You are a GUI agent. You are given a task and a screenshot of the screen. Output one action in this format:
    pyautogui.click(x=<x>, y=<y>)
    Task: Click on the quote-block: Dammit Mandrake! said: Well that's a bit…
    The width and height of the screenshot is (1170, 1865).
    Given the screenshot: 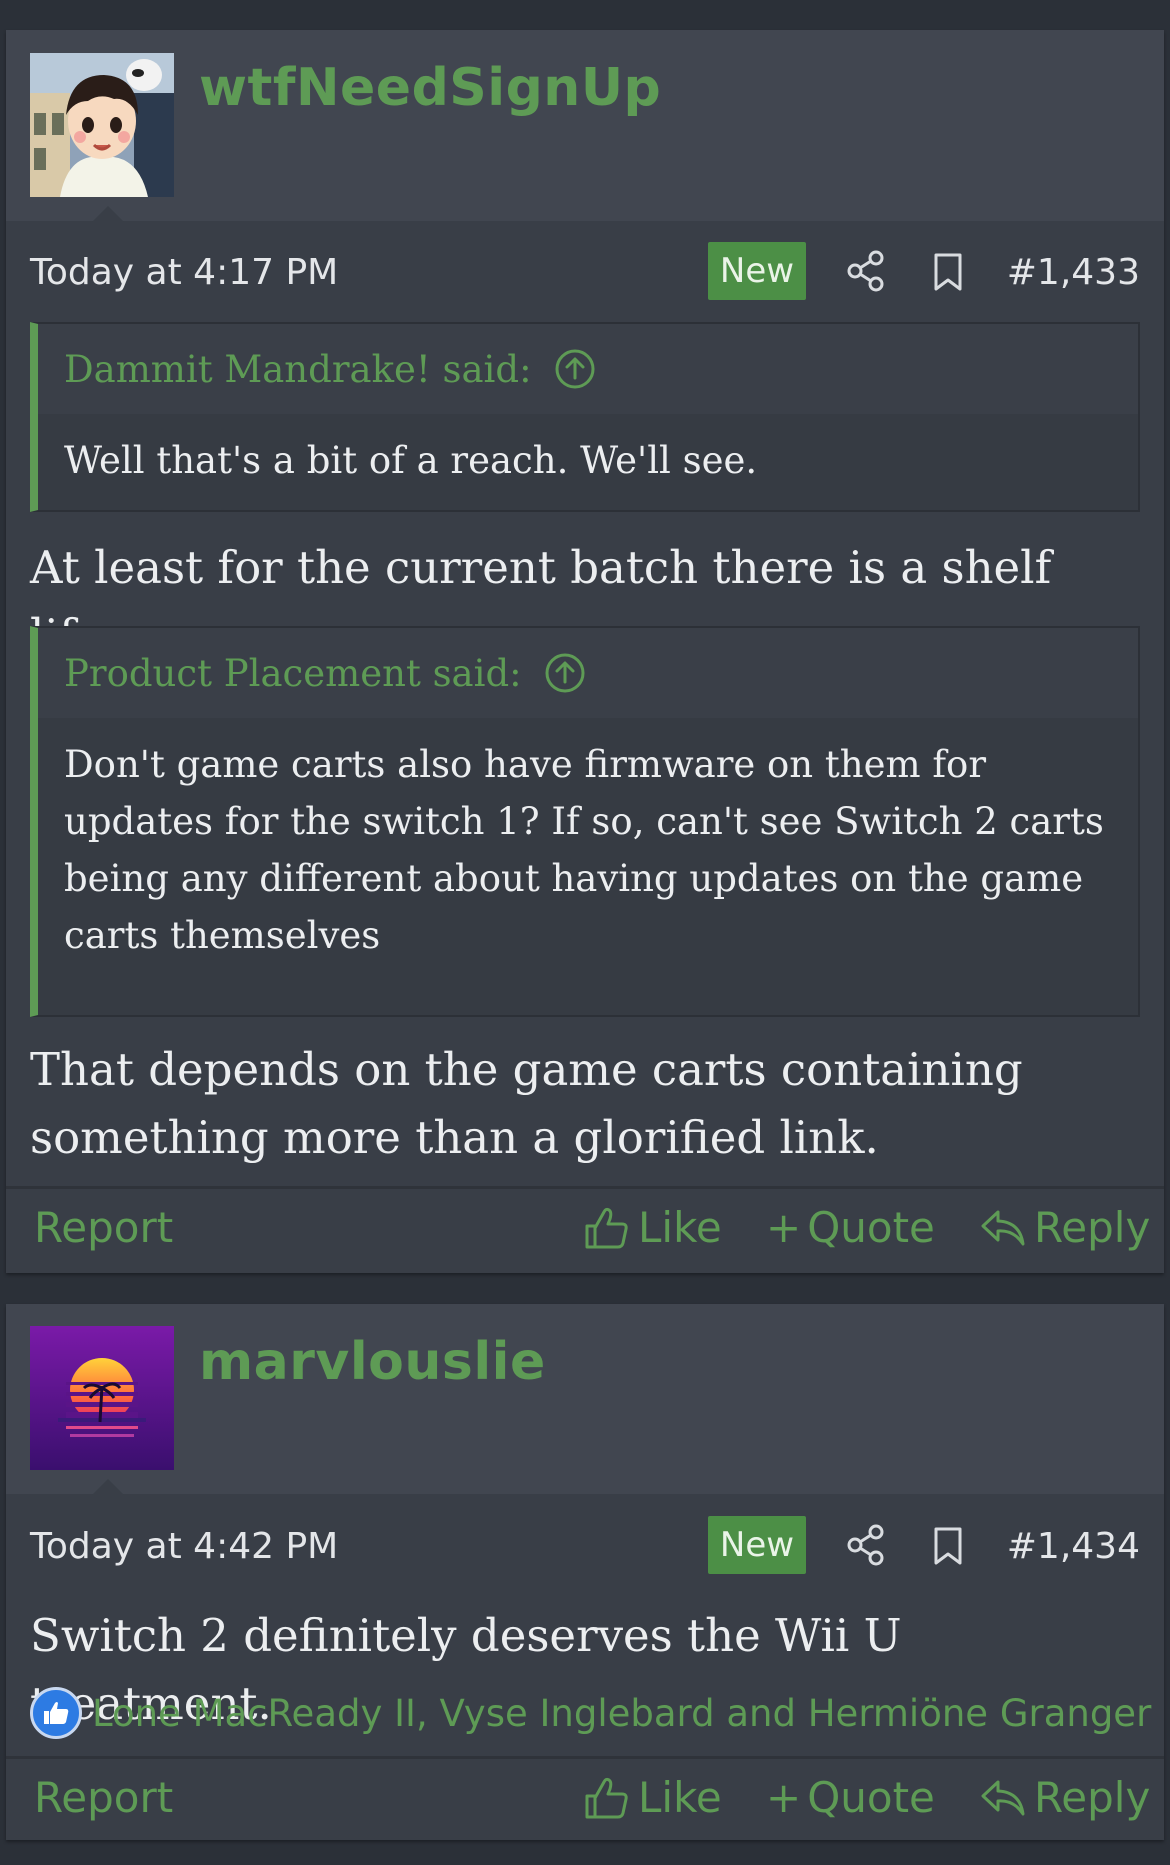 What is the action you would take?
    pyautogui.click(x=585, y=417)
    